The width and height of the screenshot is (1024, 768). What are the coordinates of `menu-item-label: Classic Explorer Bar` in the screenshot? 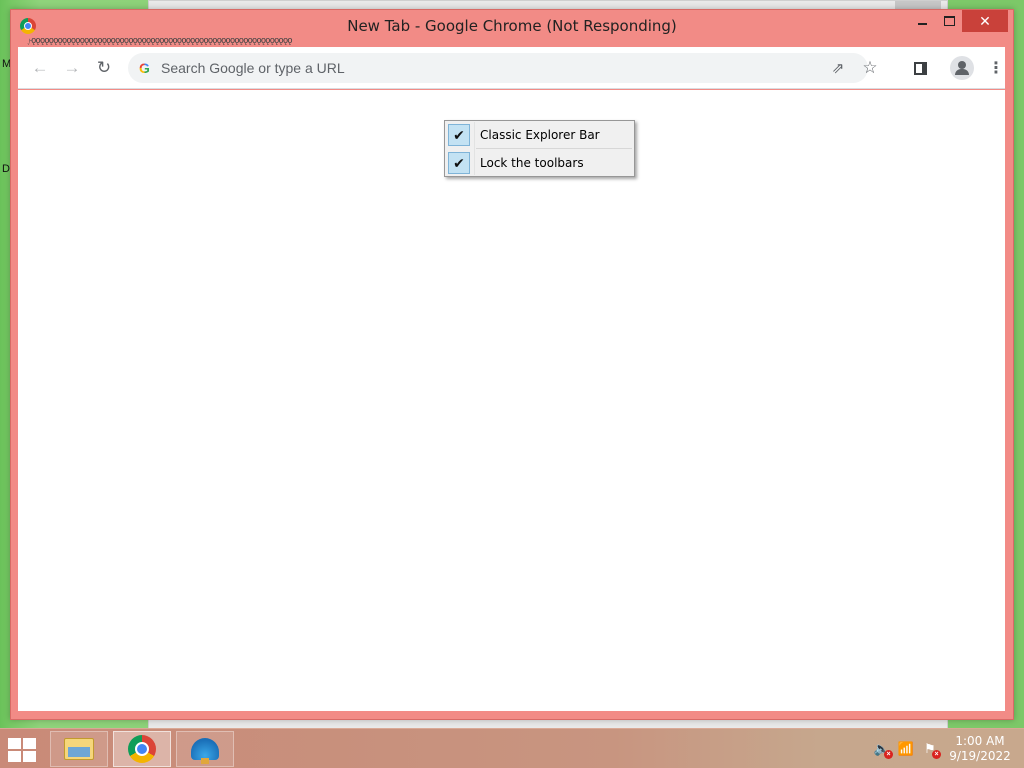 It's located at (540, 135).